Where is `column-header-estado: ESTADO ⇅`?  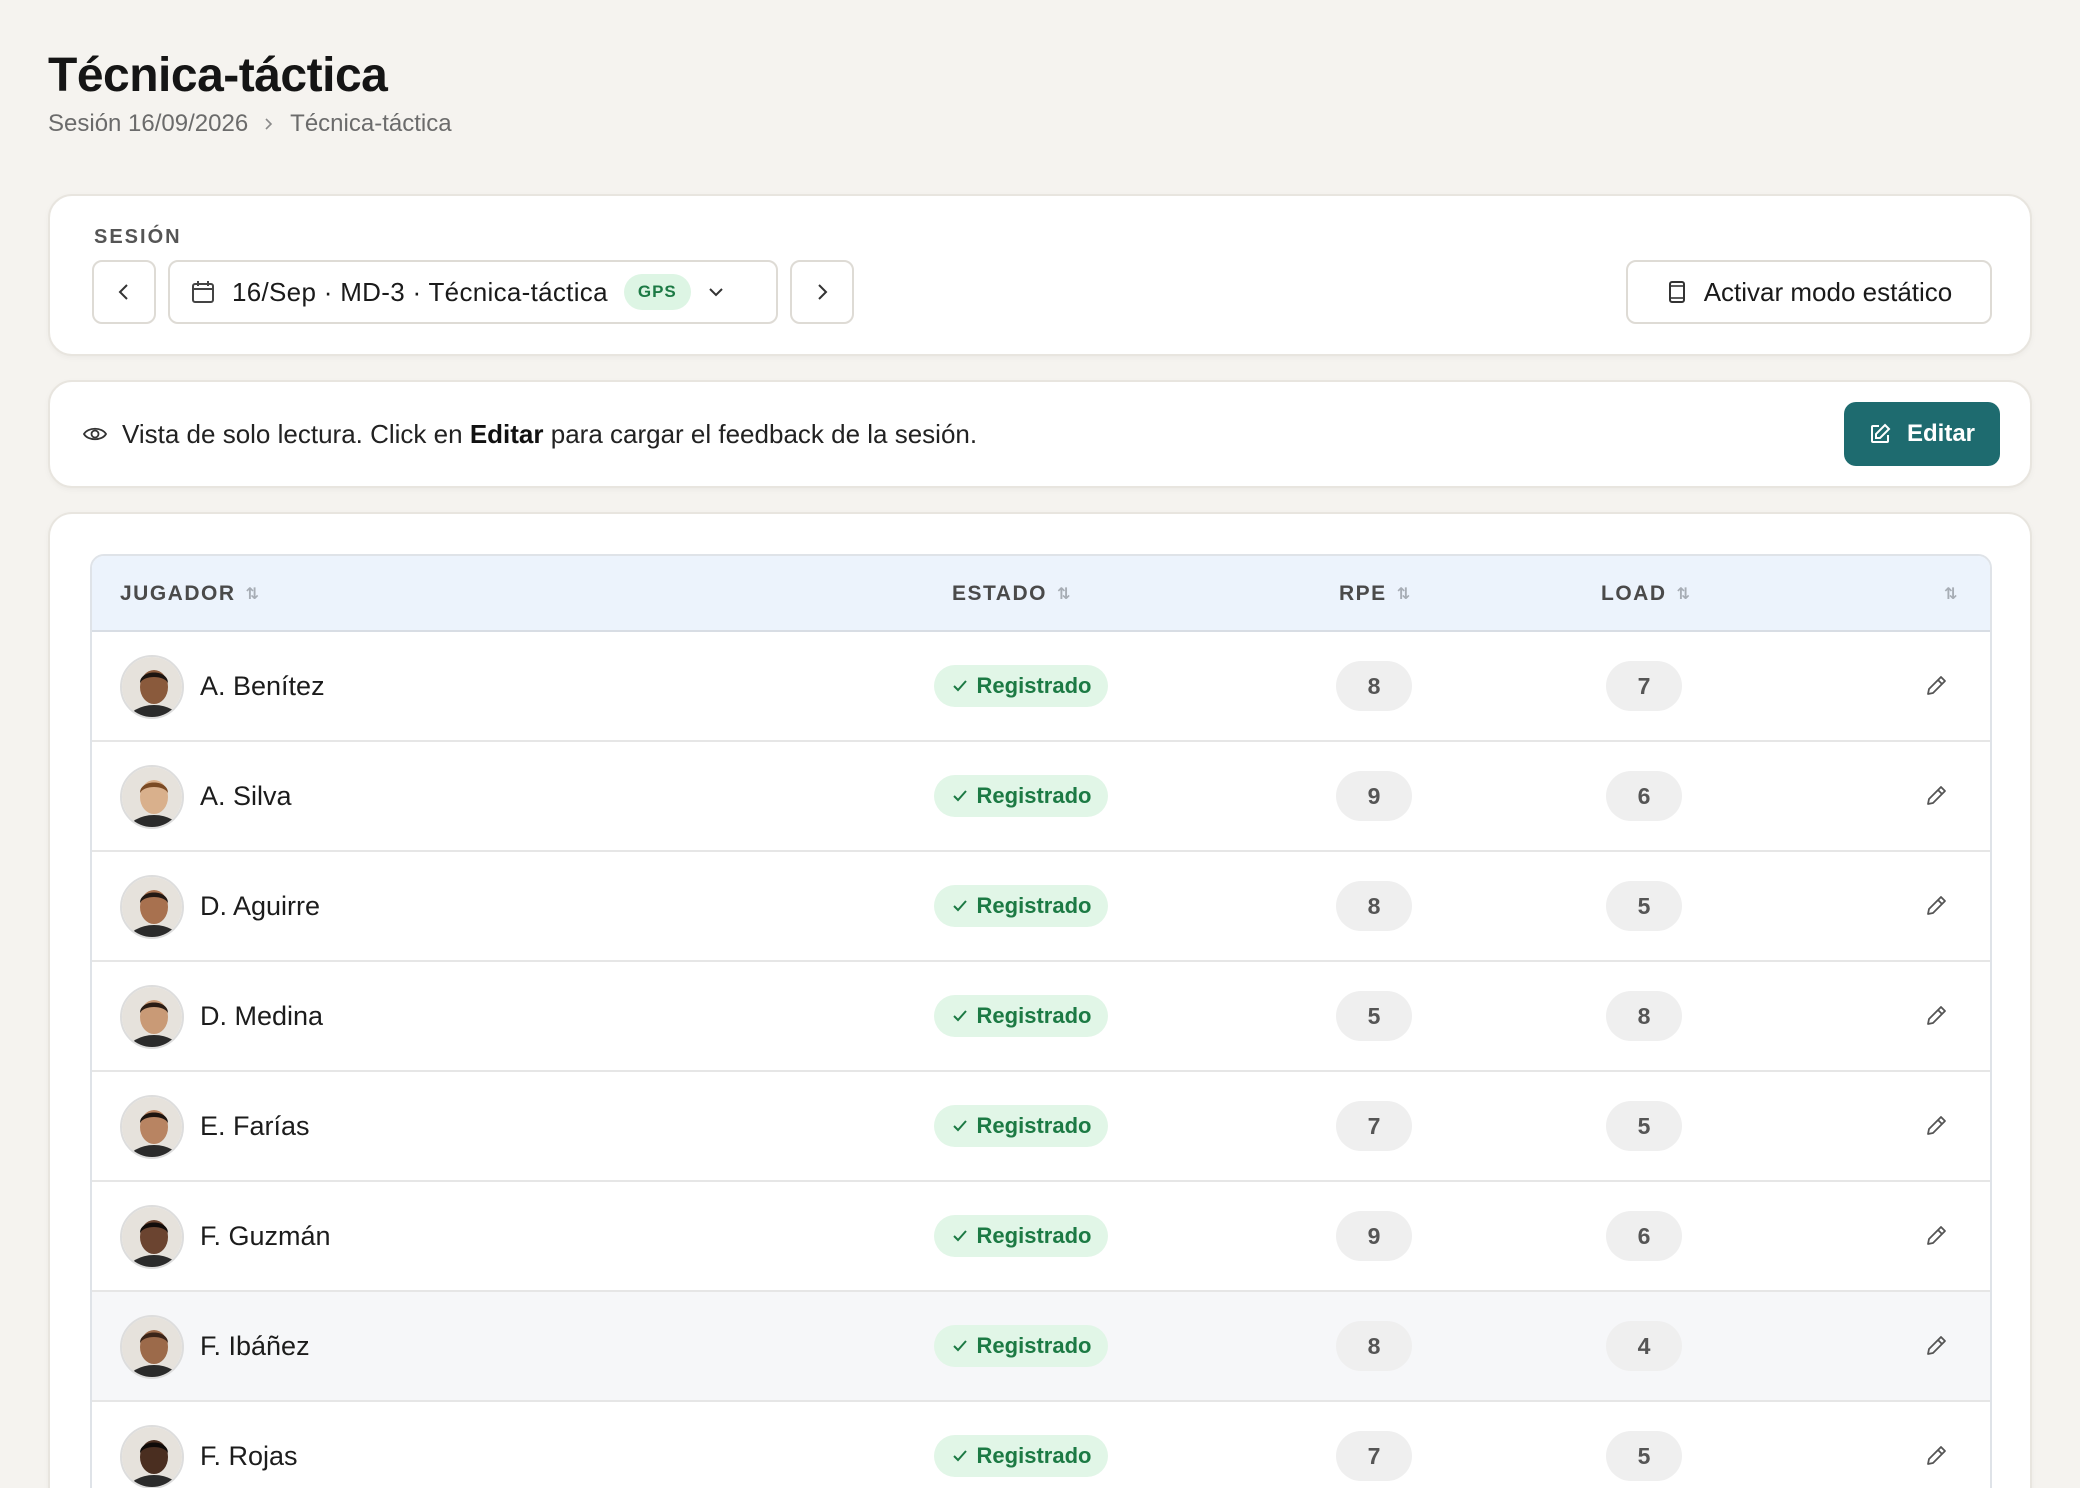 column-header-estado: ESTADO ⇅ is located at coordinates (1011, 594).